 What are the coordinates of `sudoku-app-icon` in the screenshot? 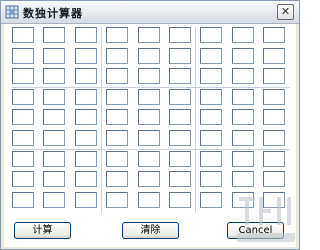 It's located at (12, 12).